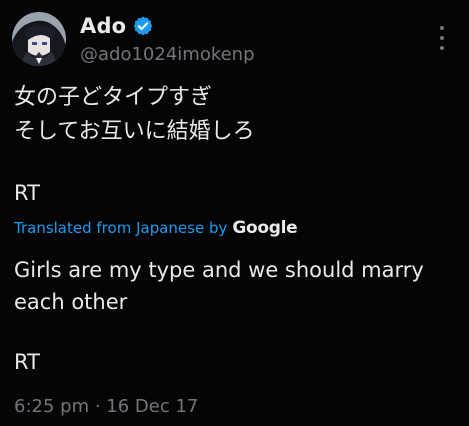 This screenshot has height=426, width=469. I want to click on verified-badge-icon, so click(143, 26).